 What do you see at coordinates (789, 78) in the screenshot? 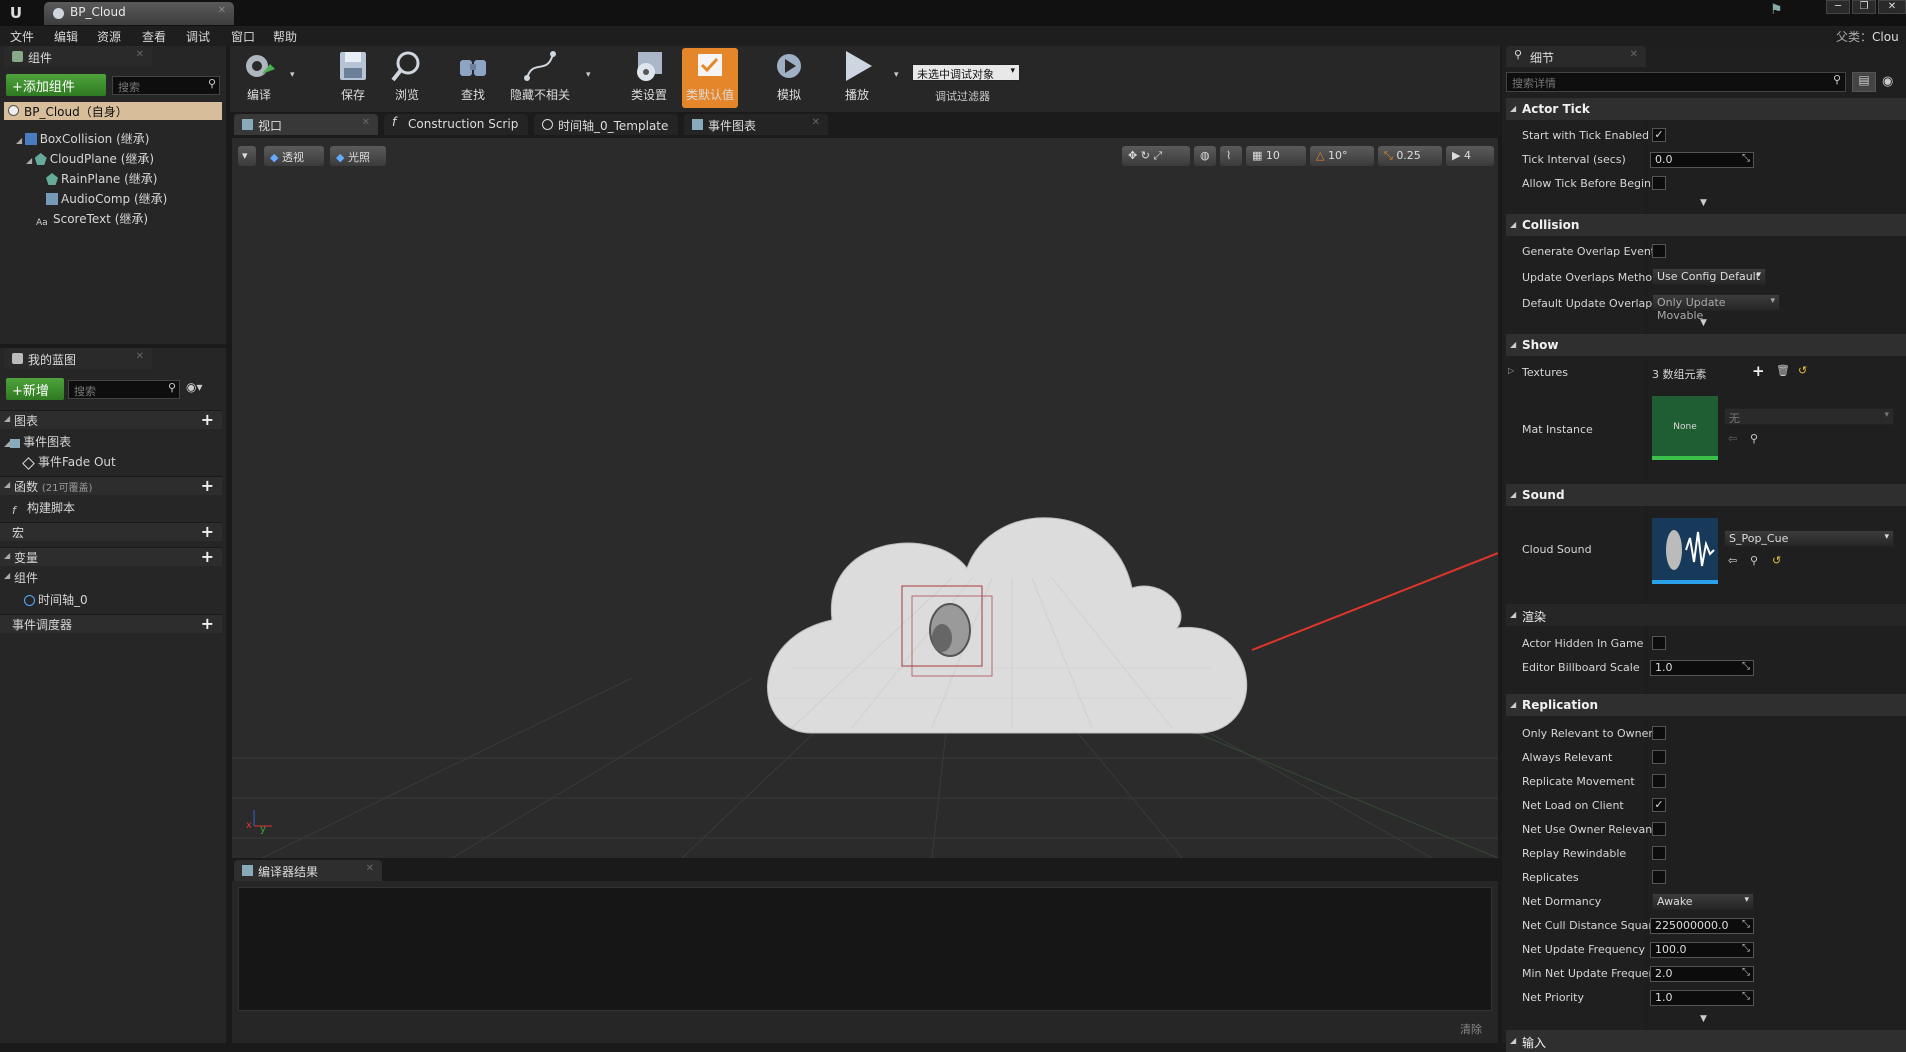
I see `simulate-button: 模拟` at bounding box center [789, 78].